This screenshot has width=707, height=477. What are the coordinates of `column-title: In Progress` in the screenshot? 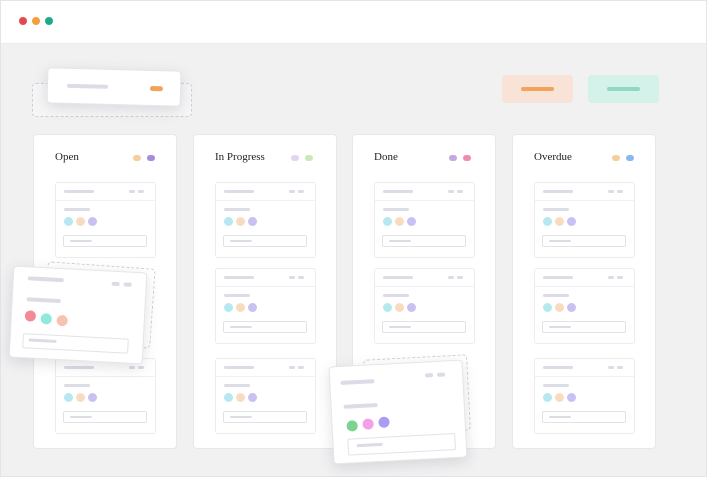 It's located at (240, 157).